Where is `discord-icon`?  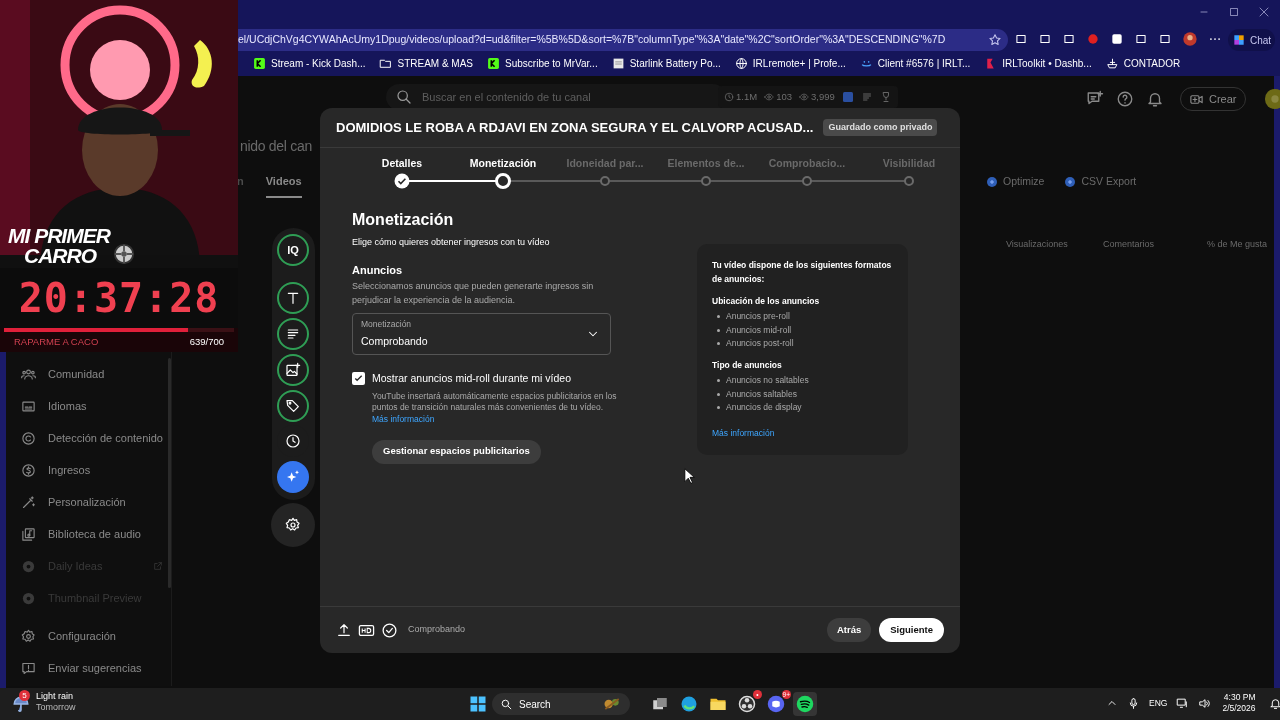
discord-icon is located at coordinates (776, 704).